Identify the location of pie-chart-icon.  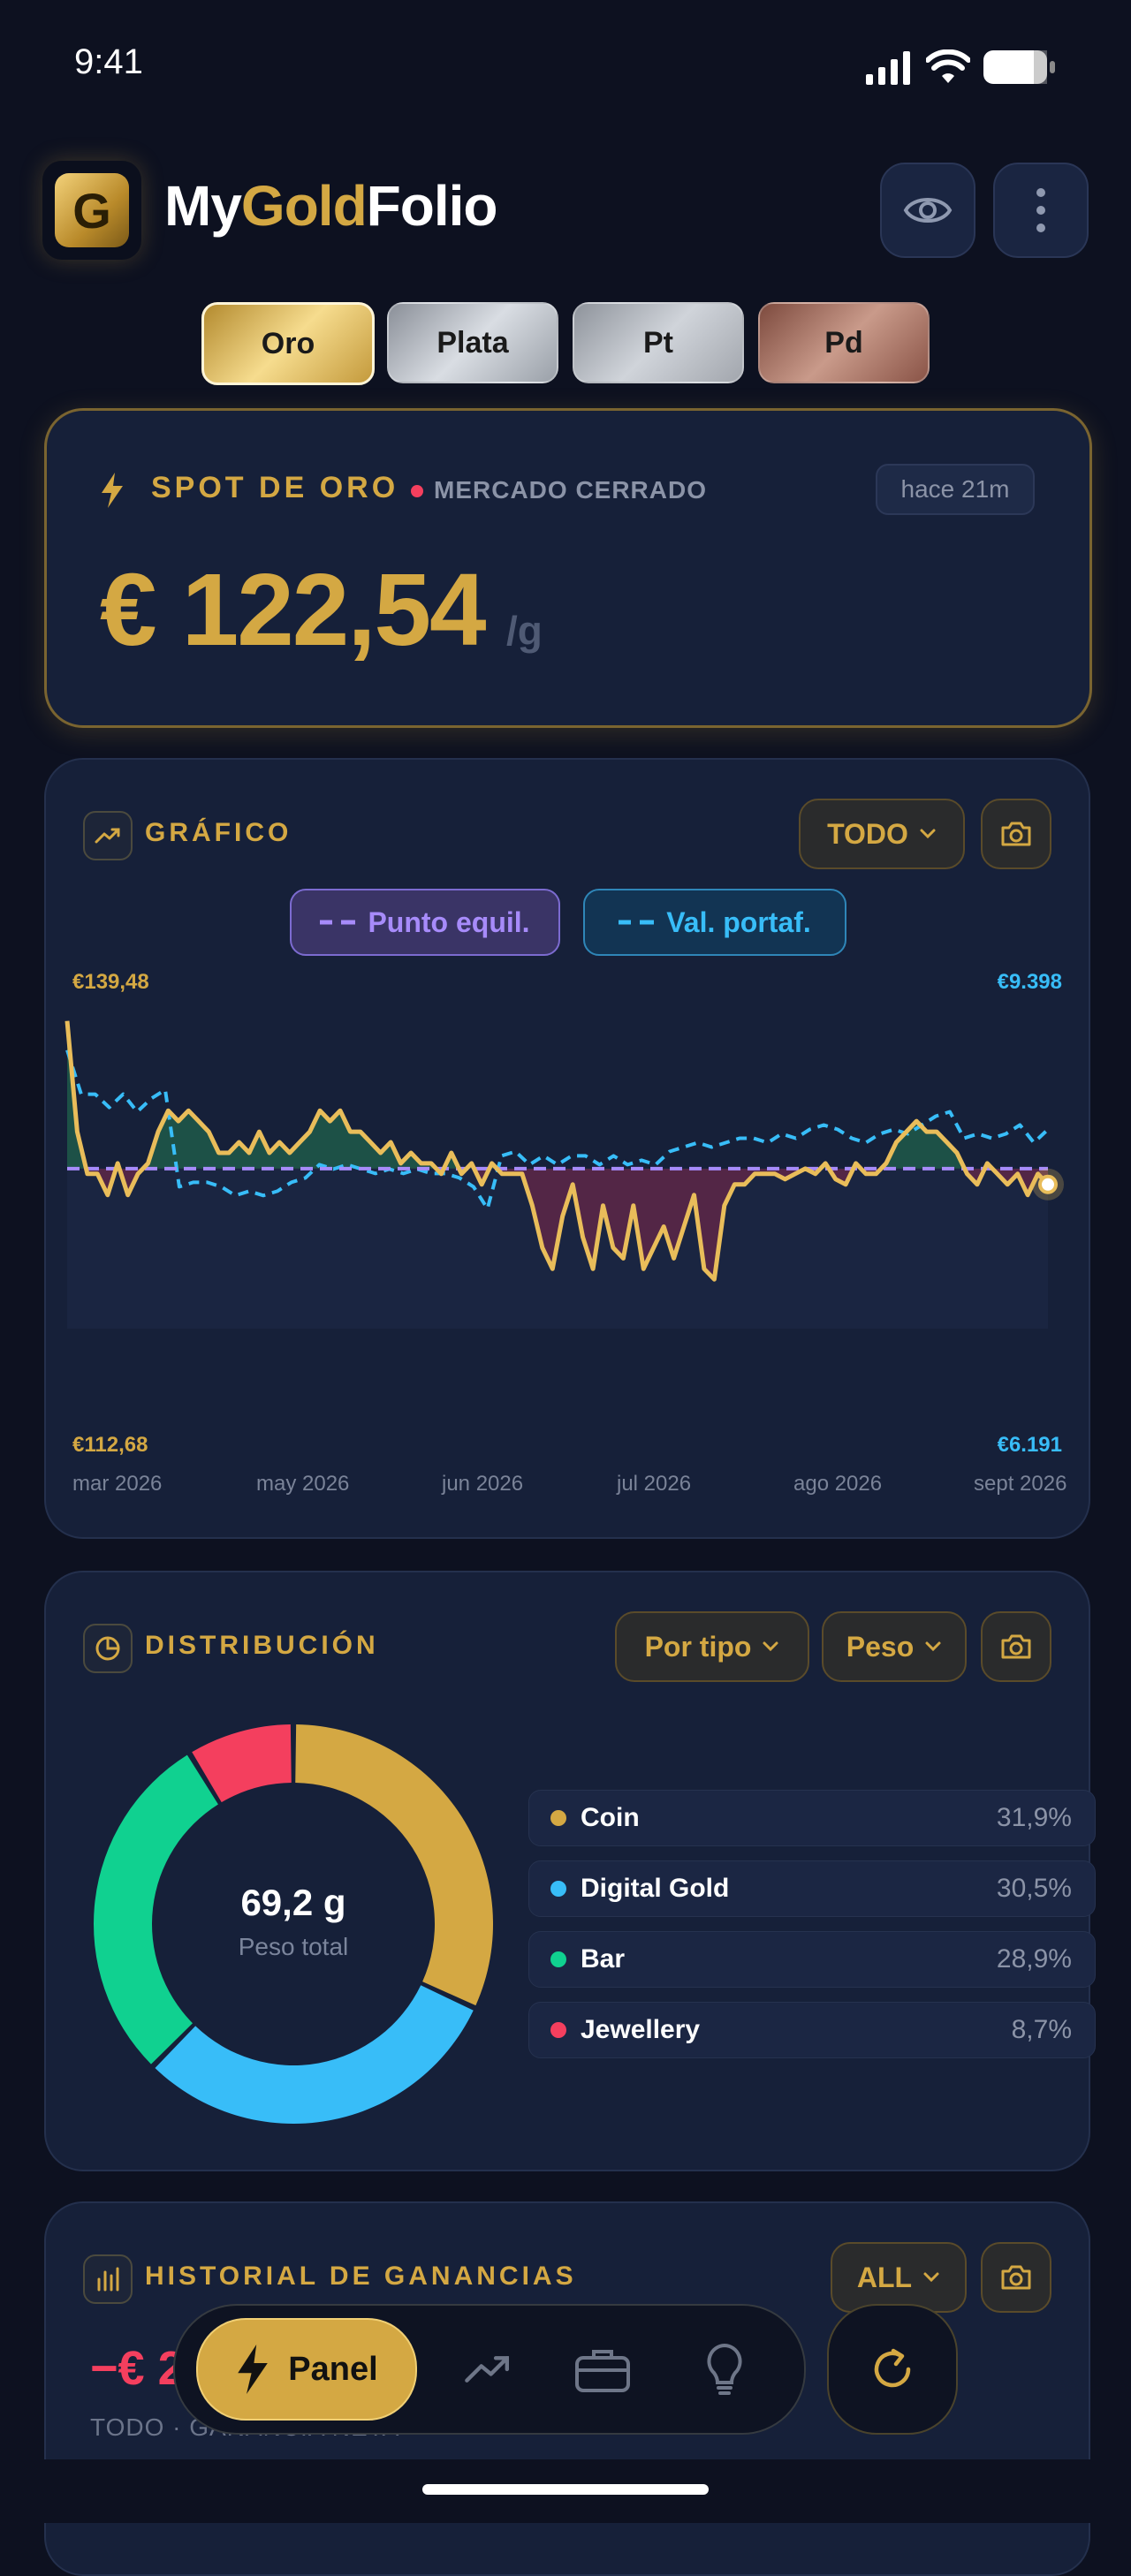
(107, 1649).